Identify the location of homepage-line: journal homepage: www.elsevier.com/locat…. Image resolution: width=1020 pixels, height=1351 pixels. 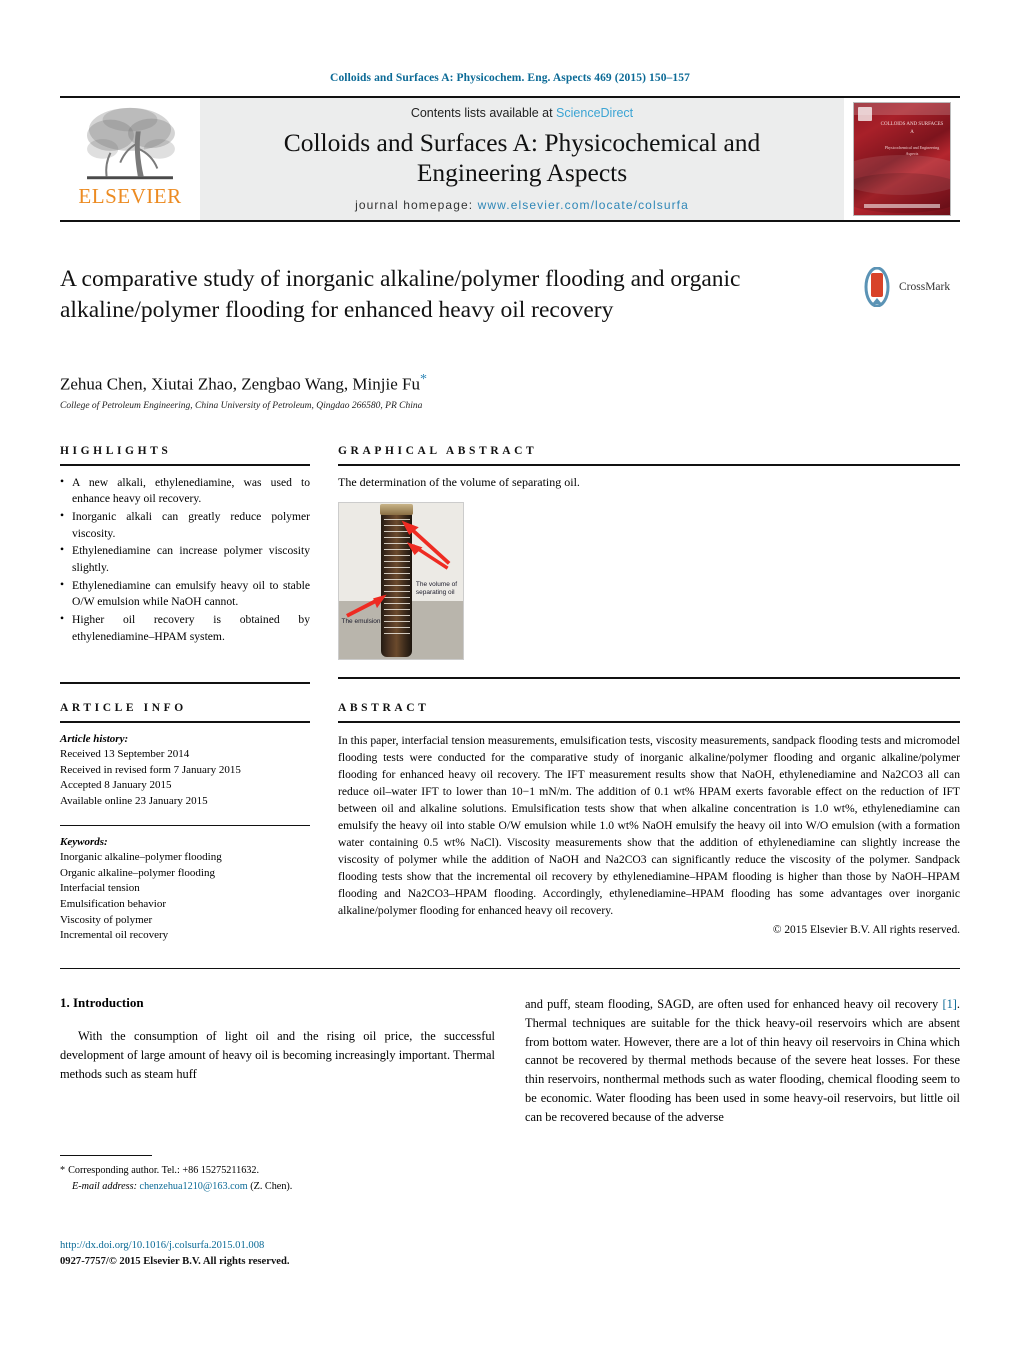
(522, 205).